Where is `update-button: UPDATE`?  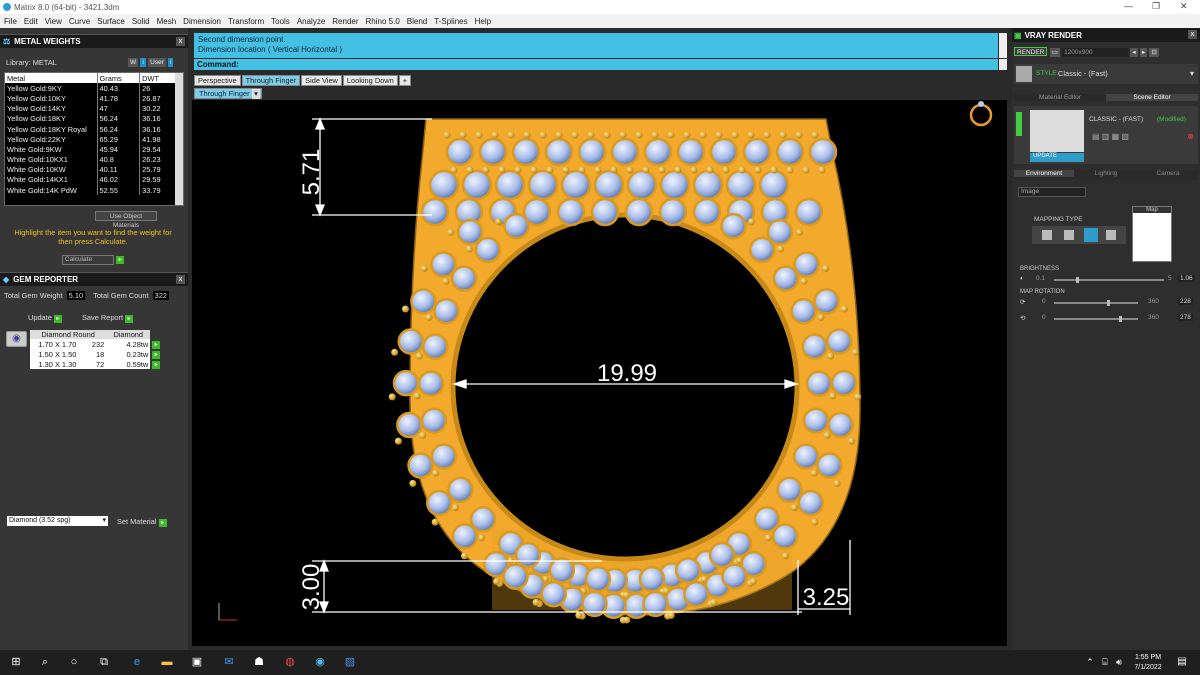
update-button: UPDATE is located at coordinates (1057, 157).